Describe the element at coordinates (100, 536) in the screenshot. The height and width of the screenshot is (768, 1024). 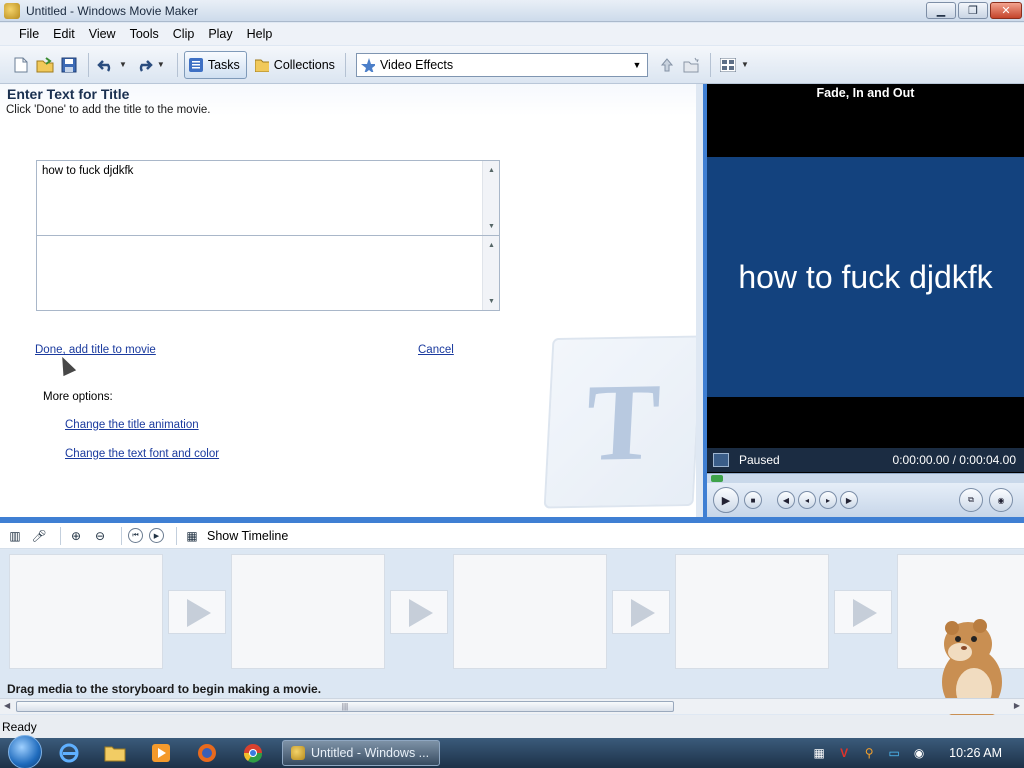
I see `zoom-out-icon: ⊖` at that location.